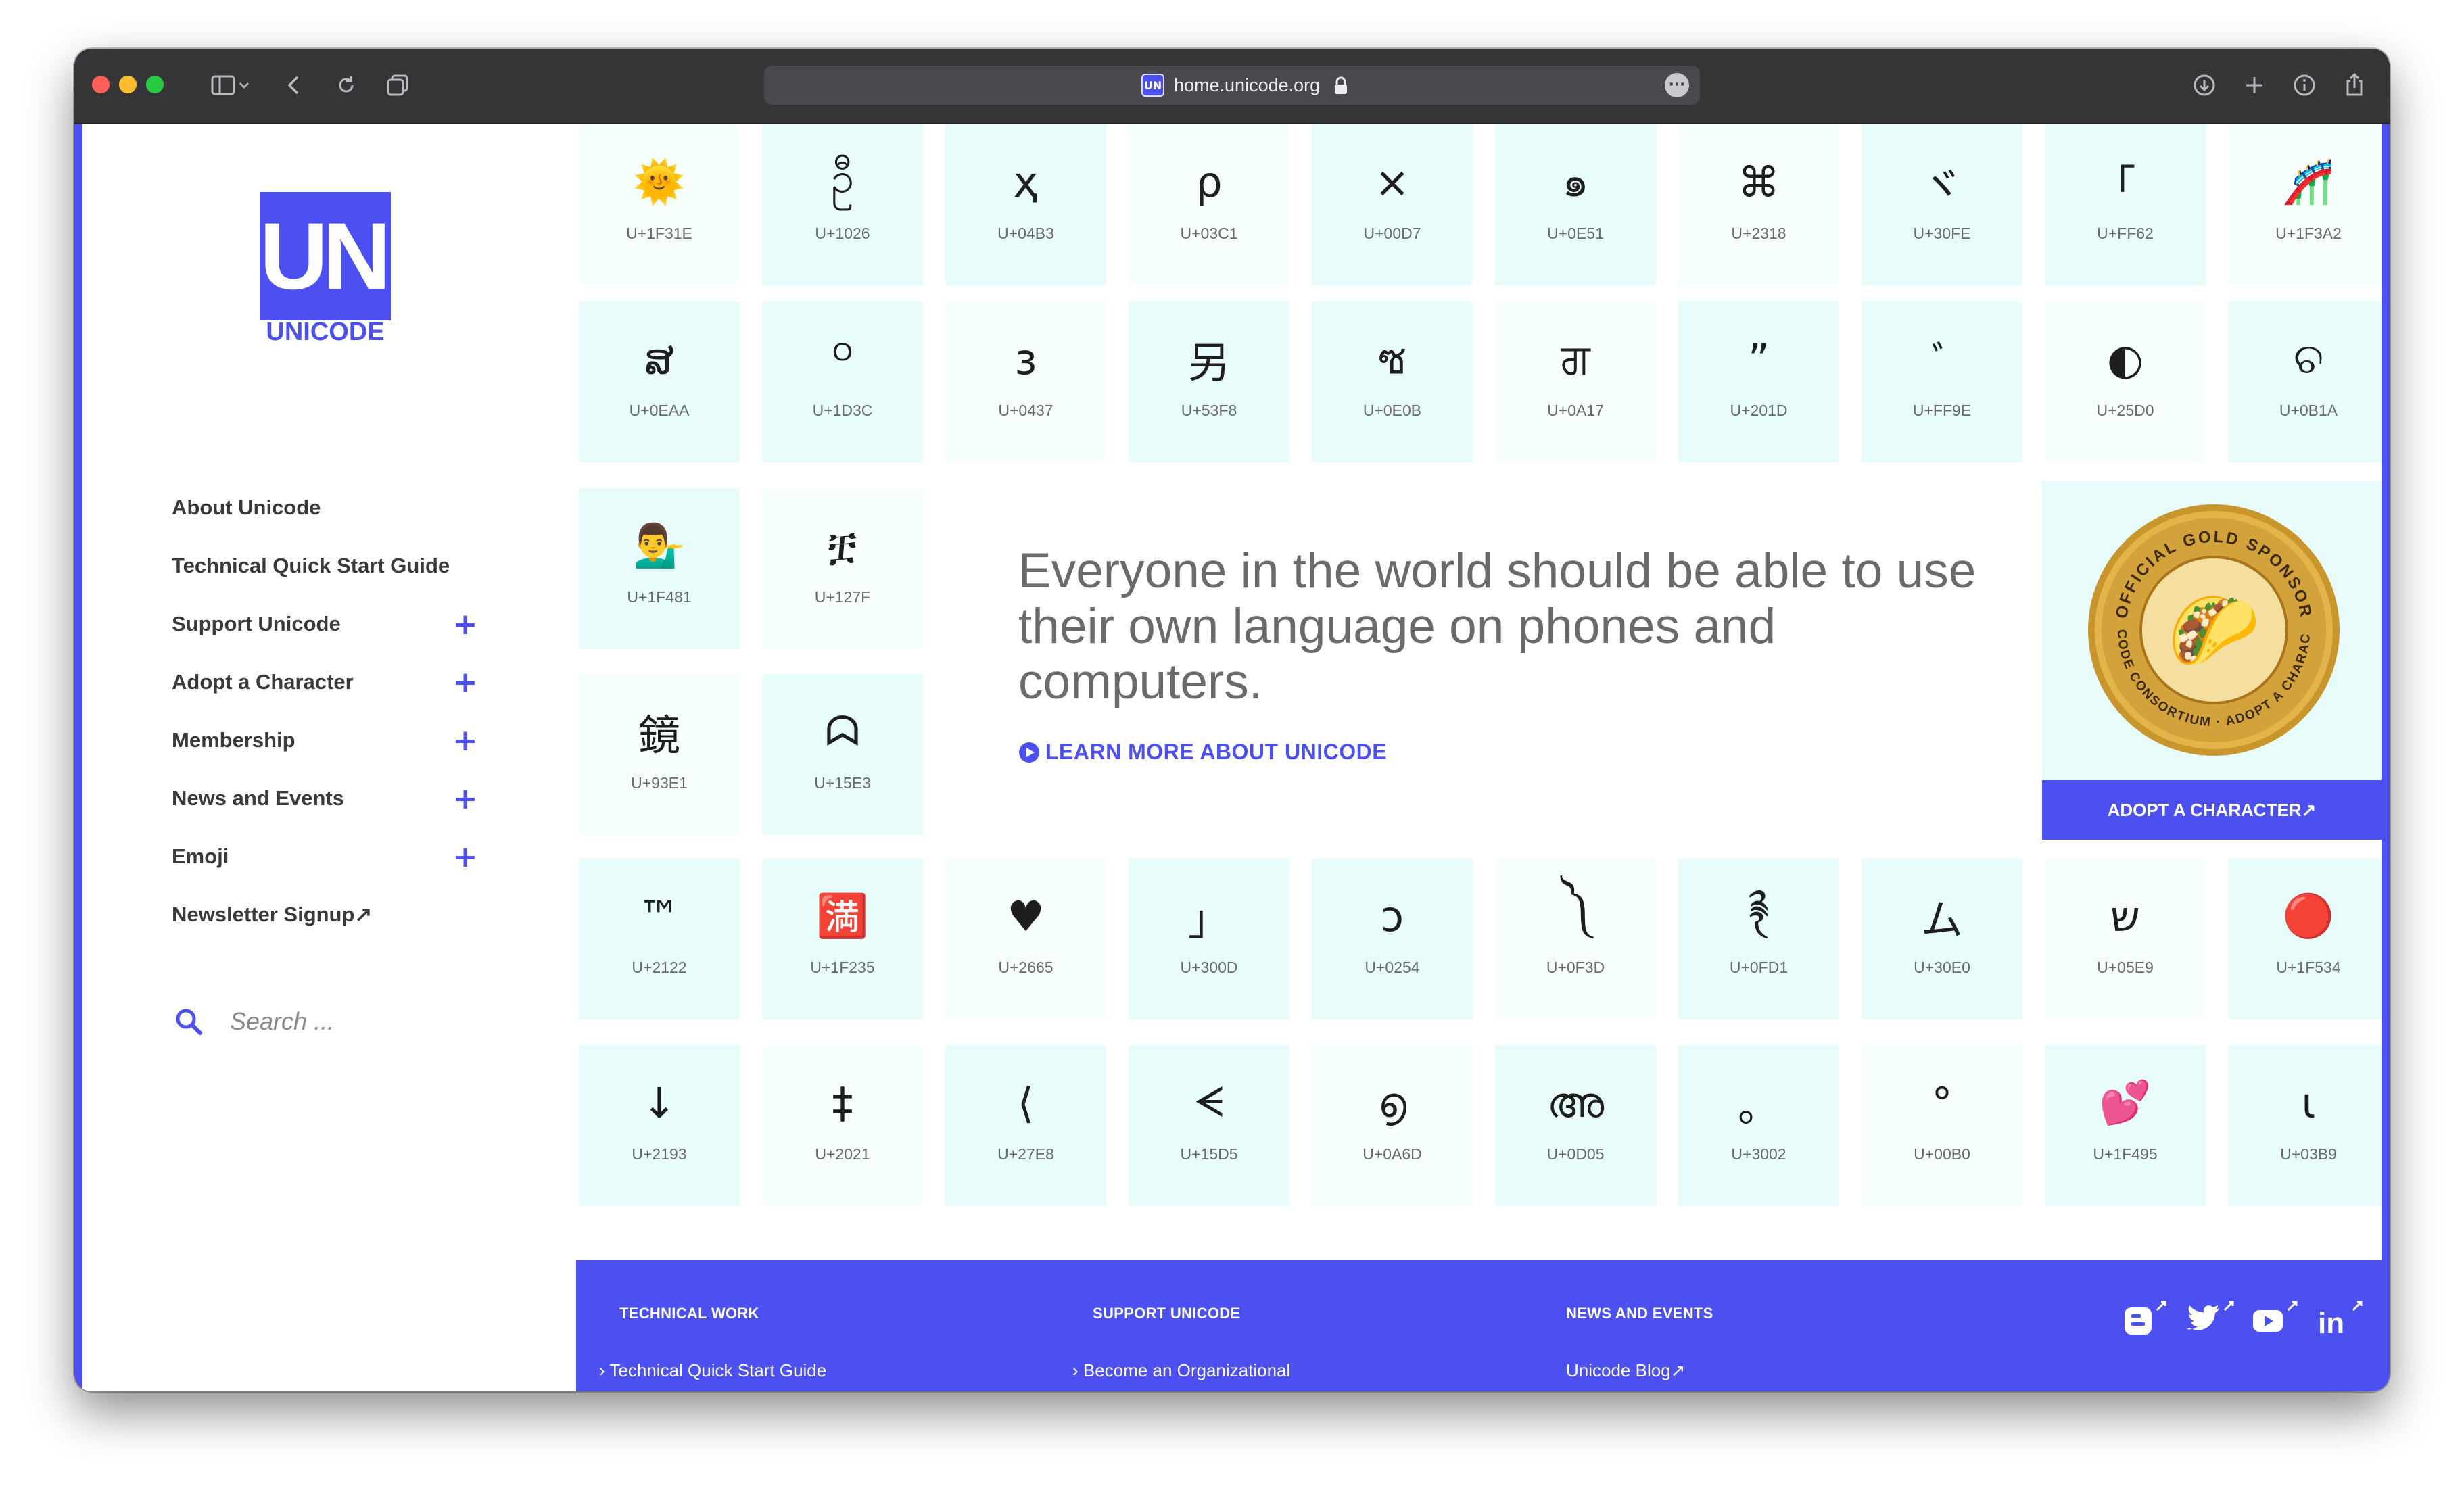 This screenshot has height=1490, width=2464. What do you see at coordinates (659, 783) in the screenshot?
I see `codepoint-label: U+93E1` at bounding box center [659, 783].